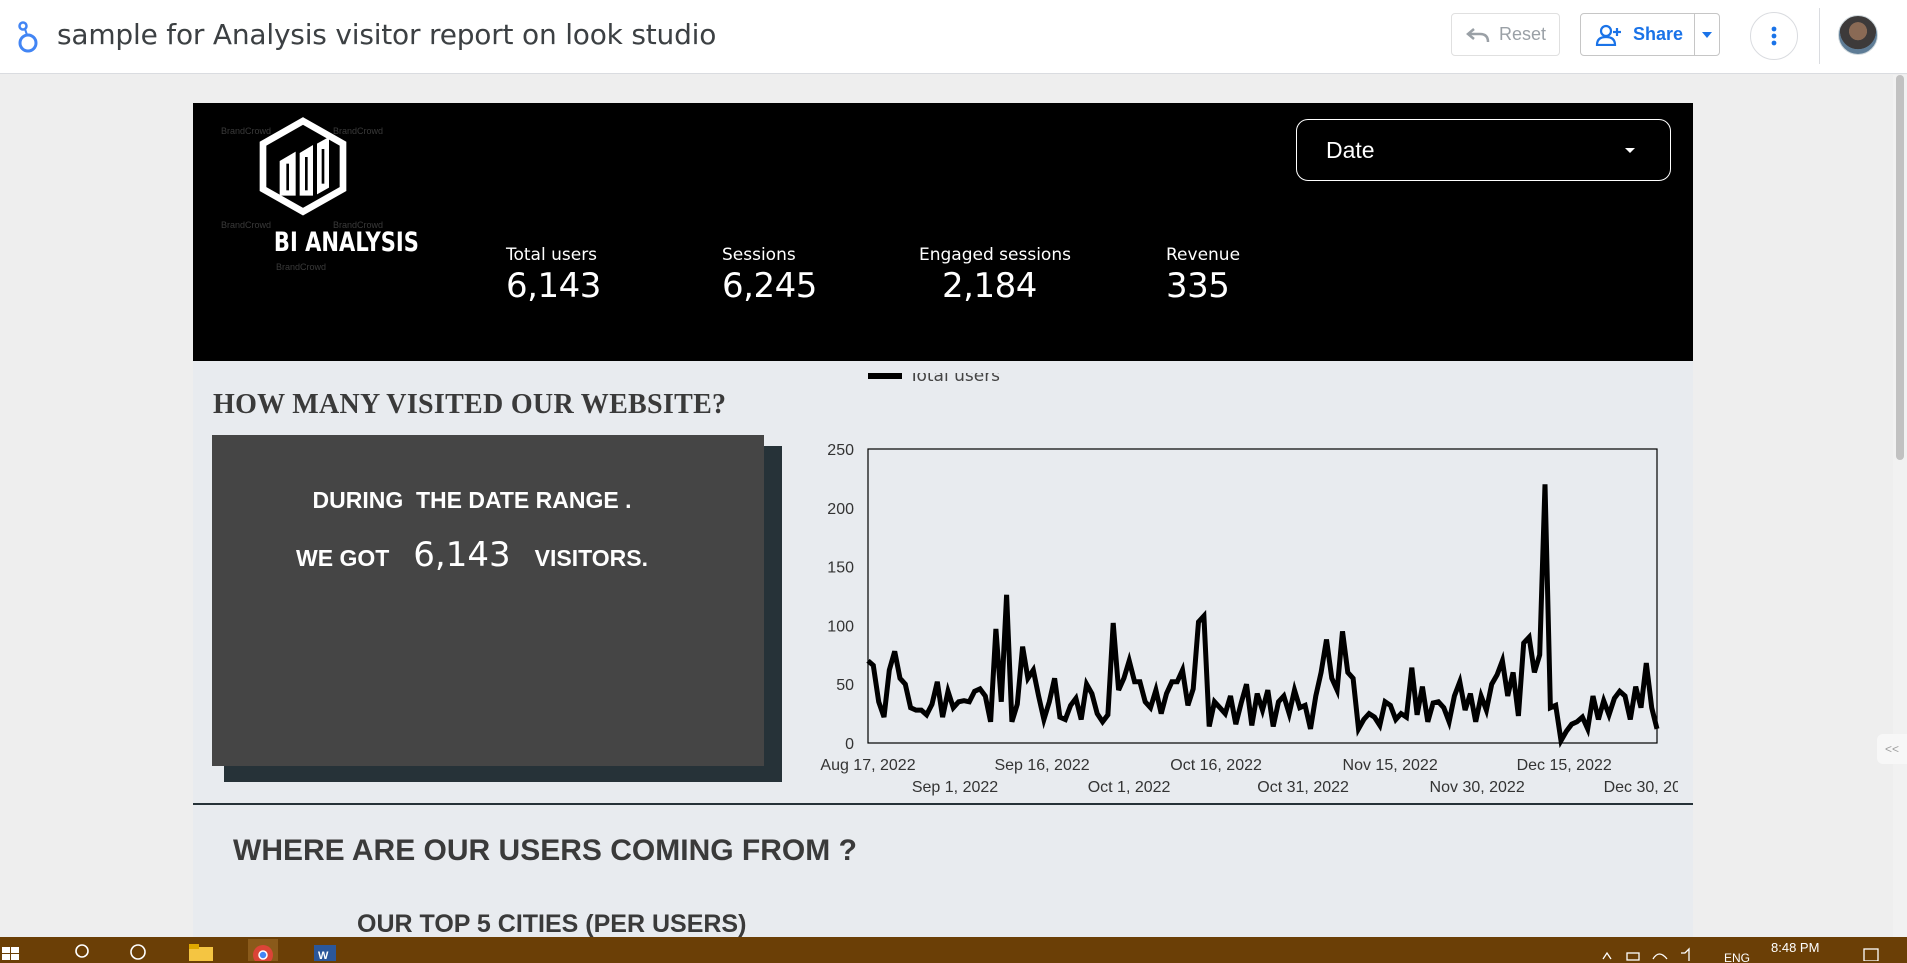 This screenshot has width=1907, height=963. What do you see at coordinates (1198, 286) in the screenshot?
I see `kpi-value: 335` at bounding box center [1198, 286].